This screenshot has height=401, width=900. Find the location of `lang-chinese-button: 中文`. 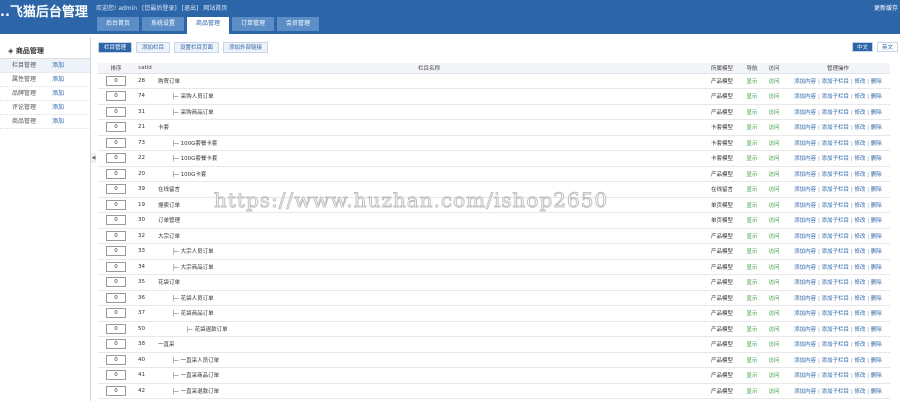

lang-chinese-button: 中文 is located at coordinates (862, 47).